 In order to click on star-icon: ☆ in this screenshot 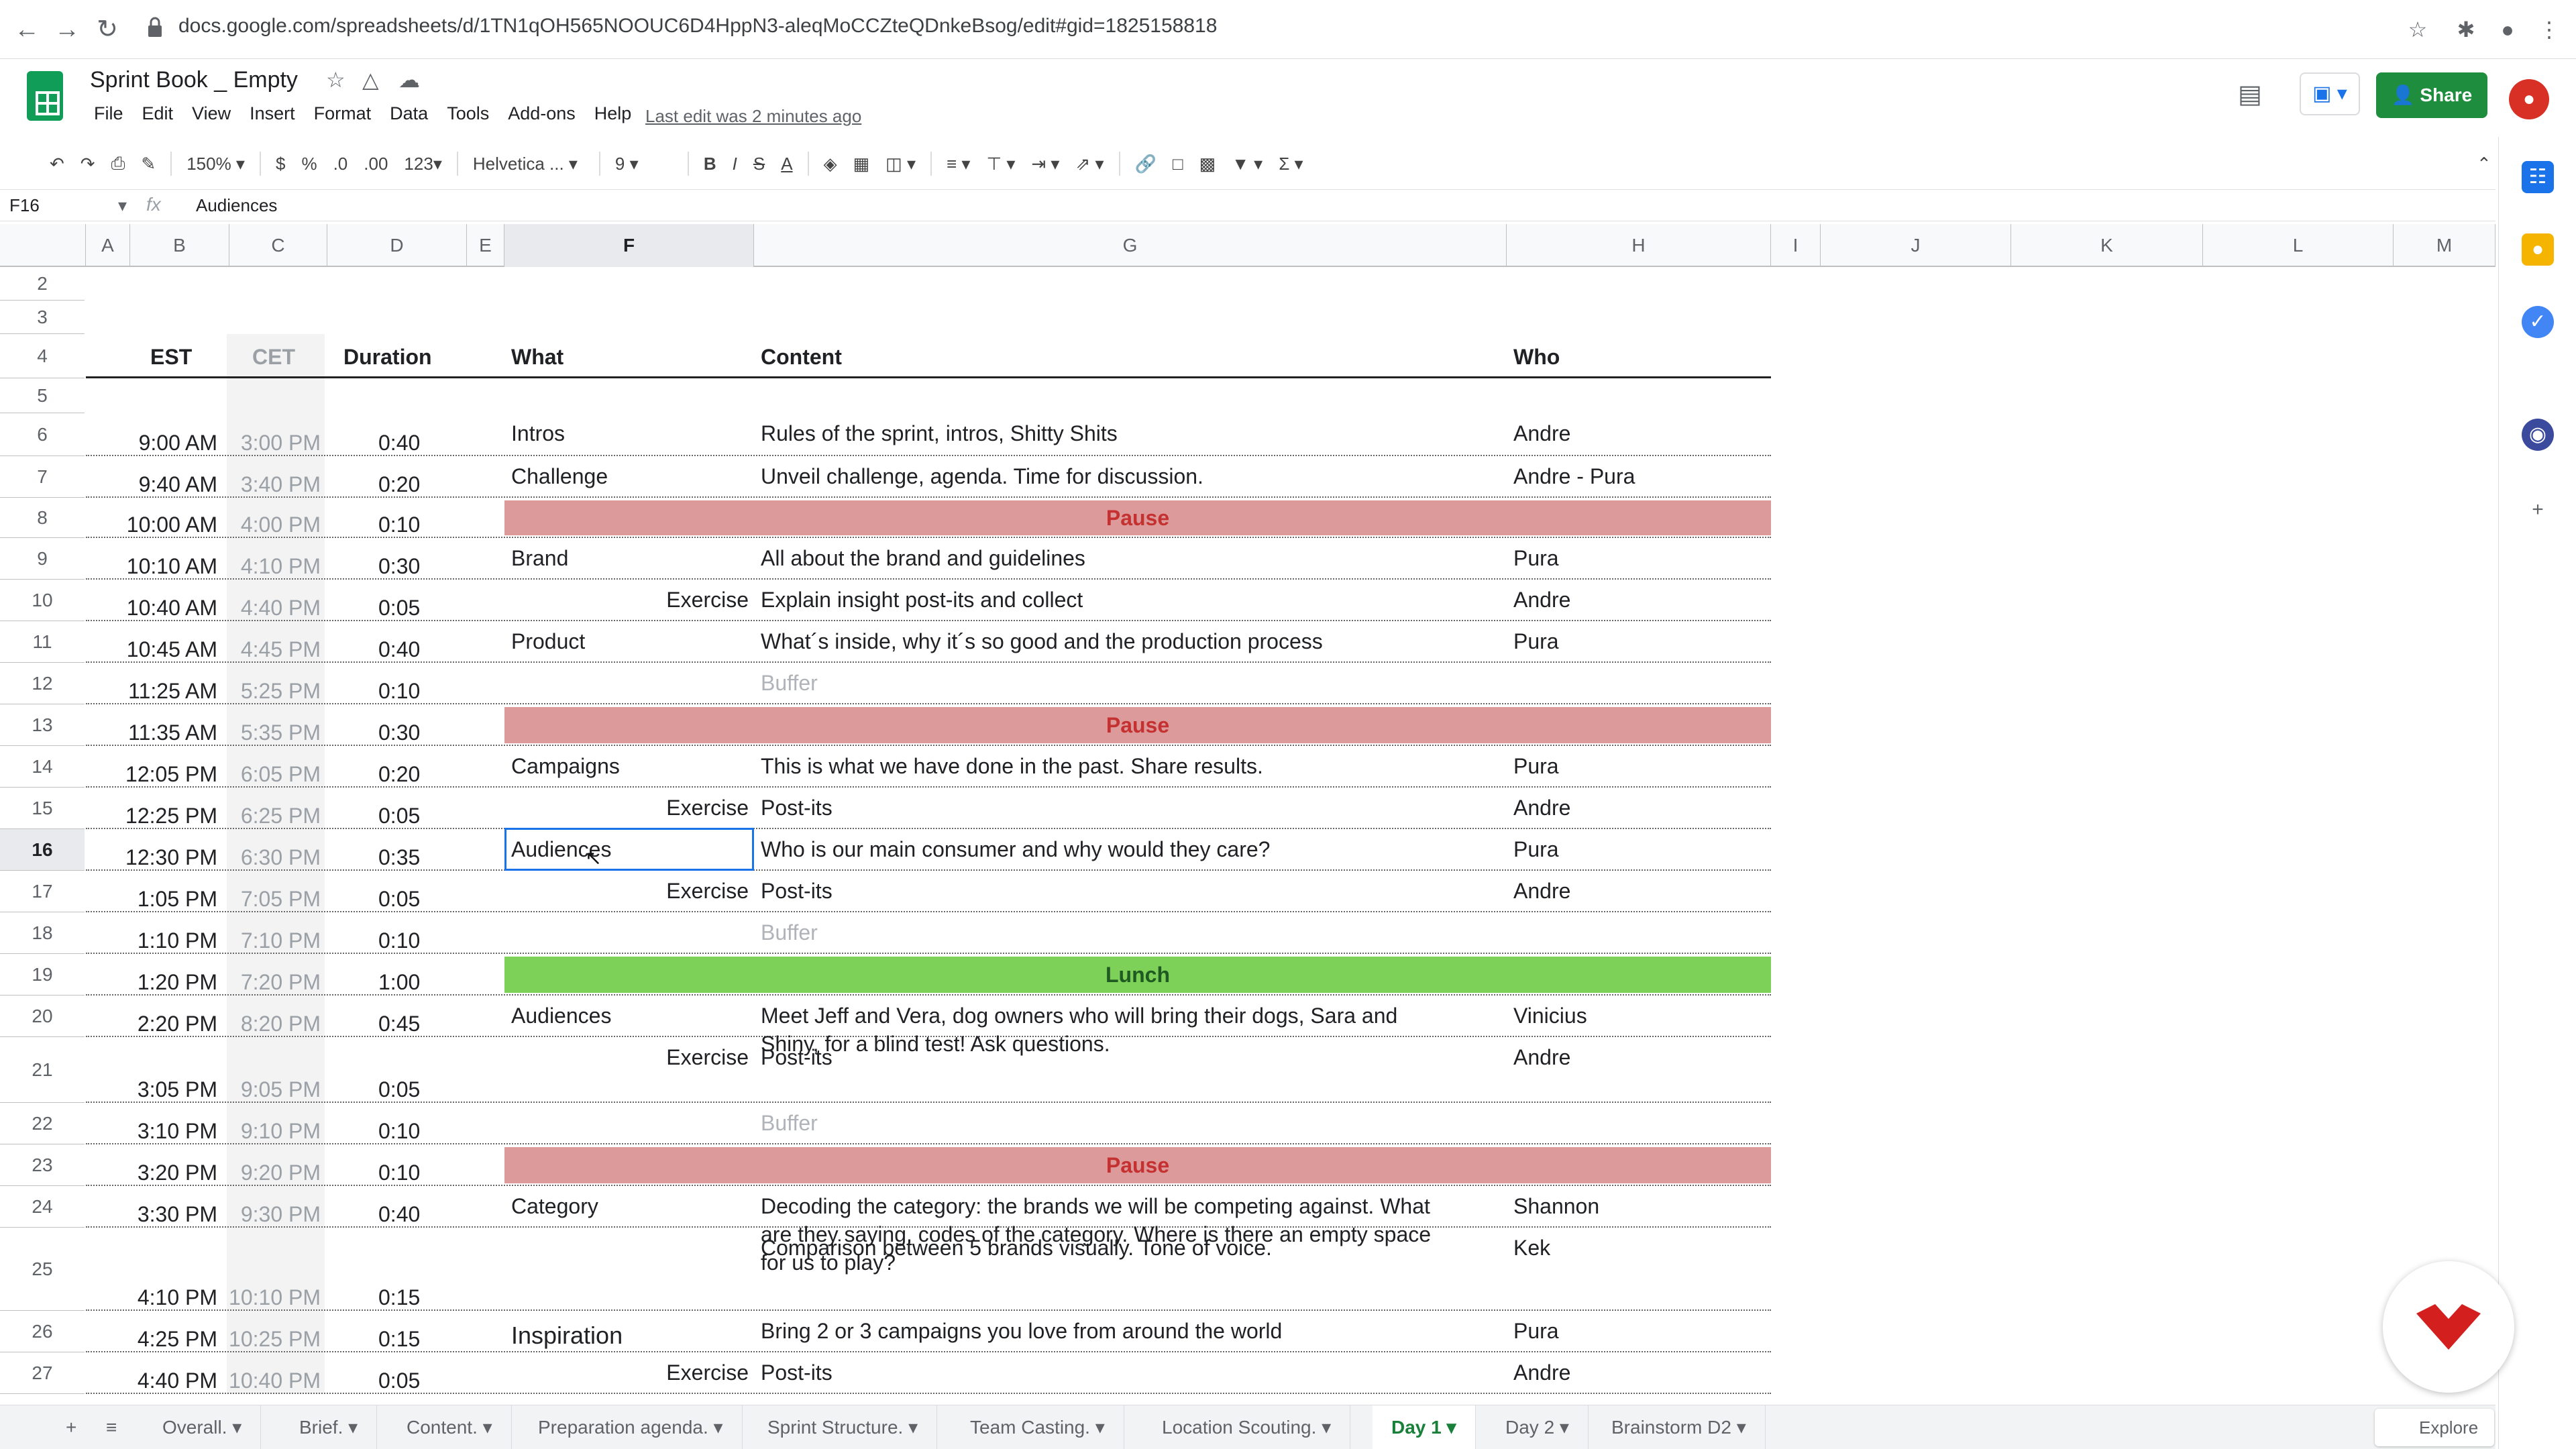, I will do `click(335, 80)`.